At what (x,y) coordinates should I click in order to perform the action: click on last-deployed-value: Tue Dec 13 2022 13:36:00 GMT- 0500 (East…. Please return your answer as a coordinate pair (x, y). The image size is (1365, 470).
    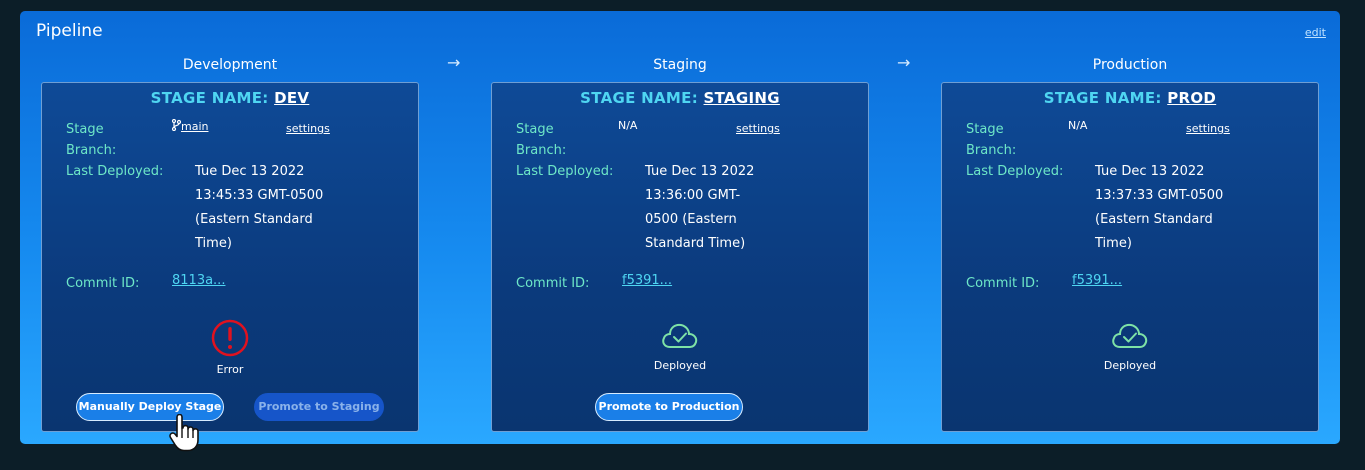
    Looking at the image, I should click on (700, 207).